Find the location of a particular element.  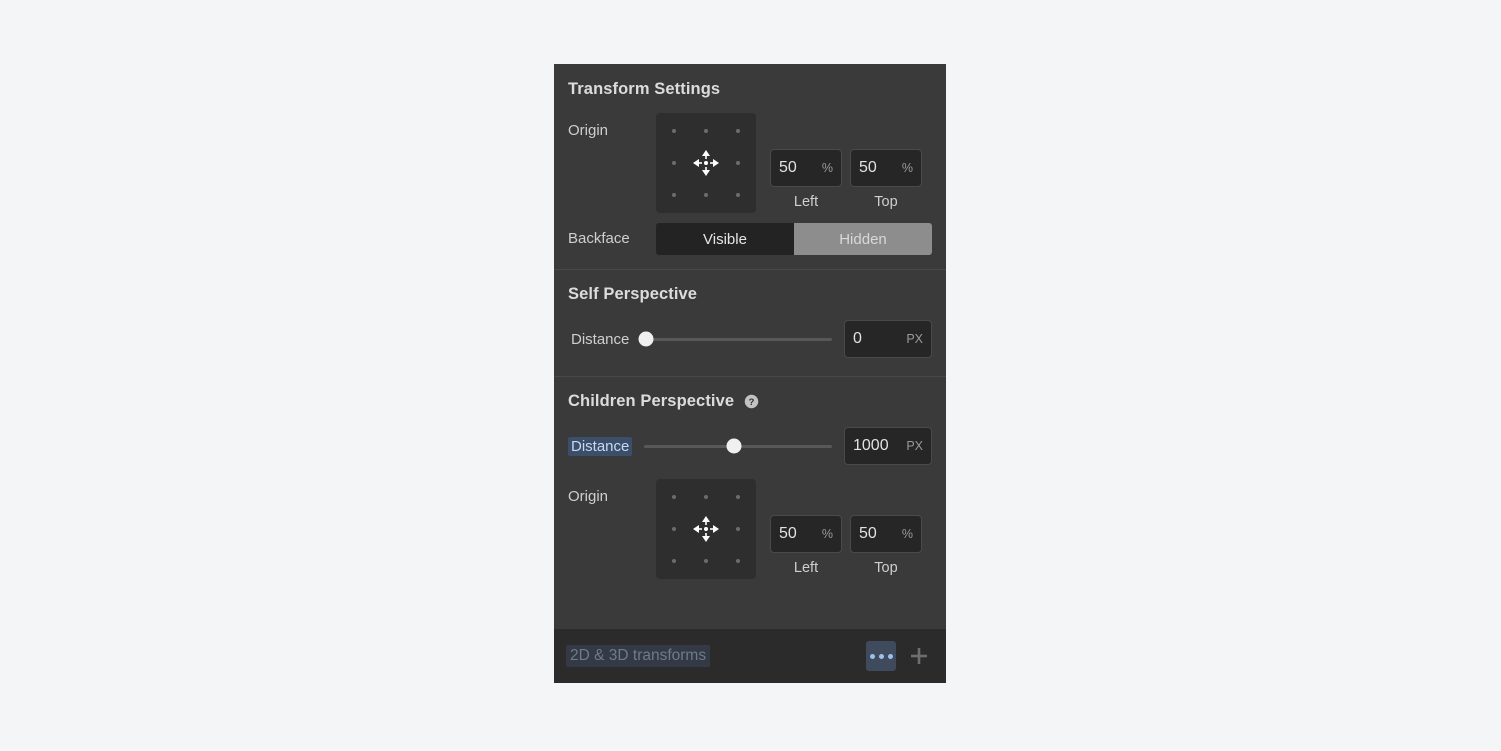

origin-top-unit: % is located at coordinates (907, 168).